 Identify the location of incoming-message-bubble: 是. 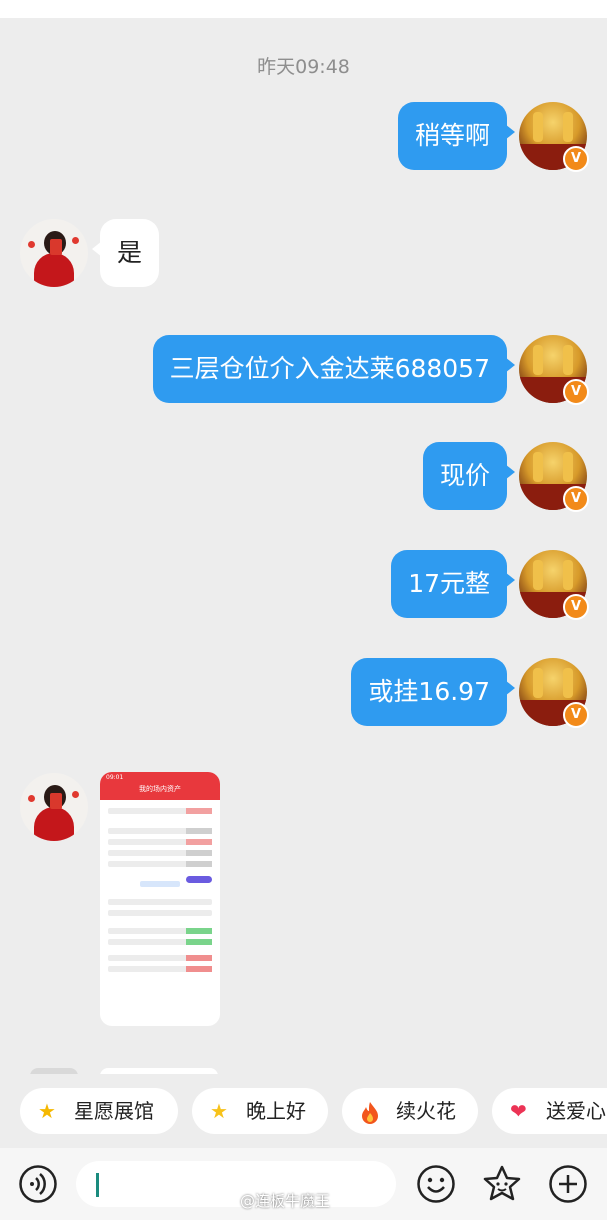
(125, 253).